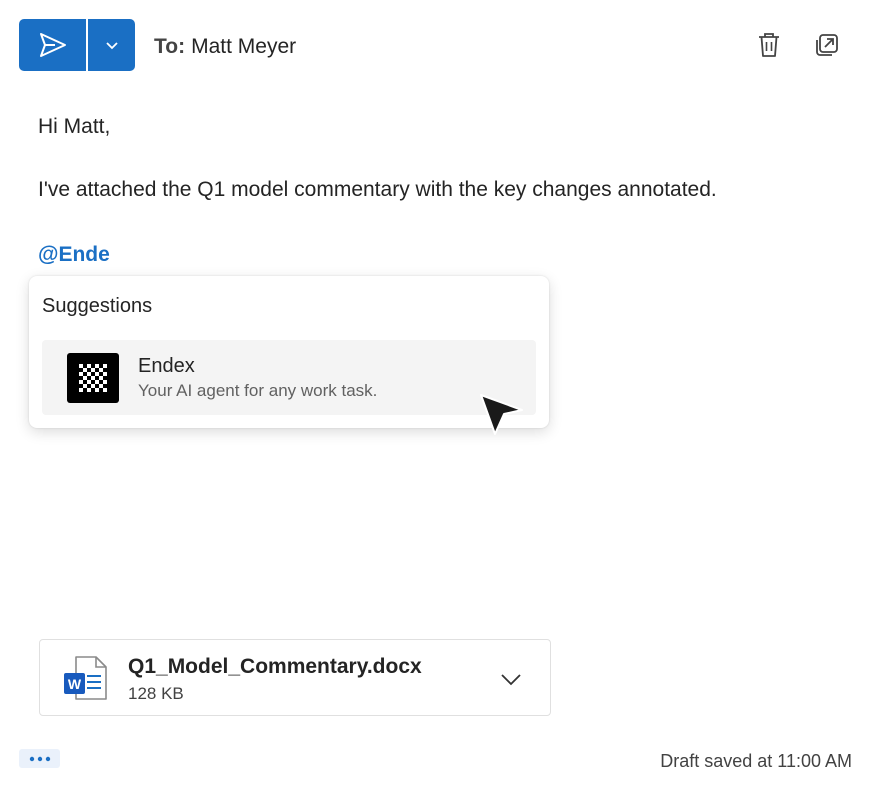  I want to click on word-document-icon: W, so click(85, 678).